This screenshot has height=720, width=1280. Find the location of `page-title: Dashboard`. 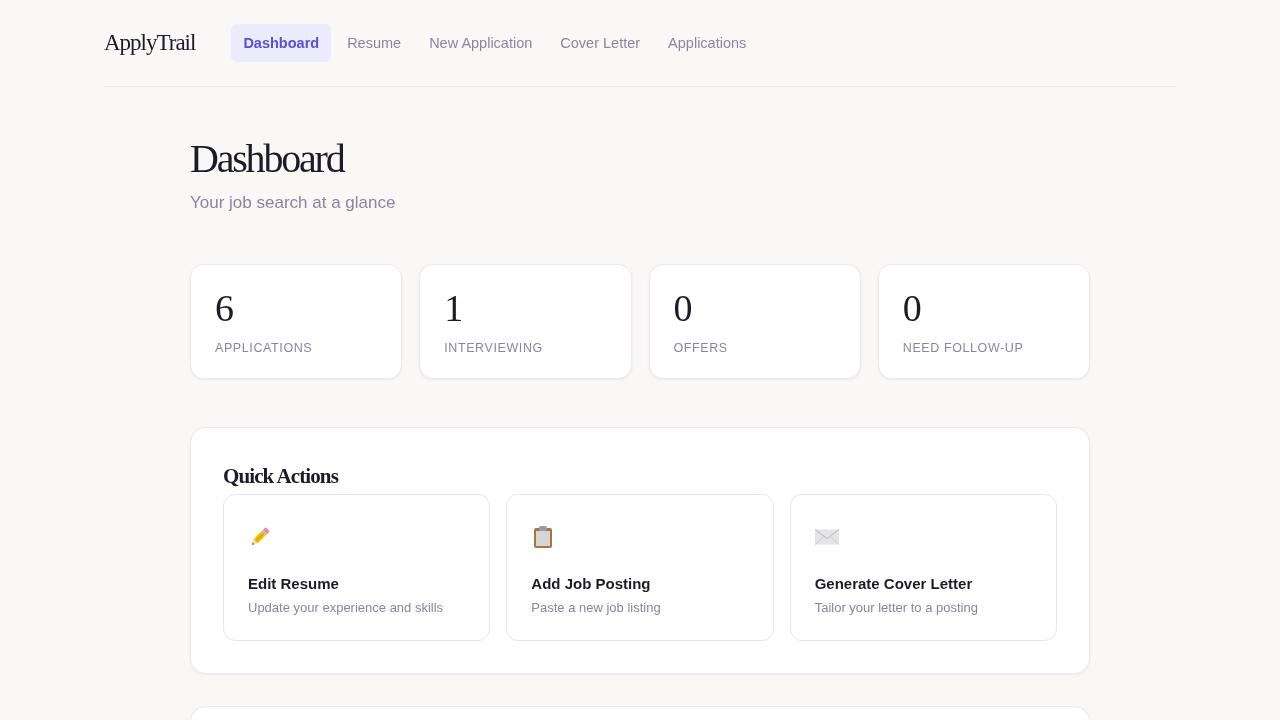

page-title: Dashboard is located at coordinates (267, 159).